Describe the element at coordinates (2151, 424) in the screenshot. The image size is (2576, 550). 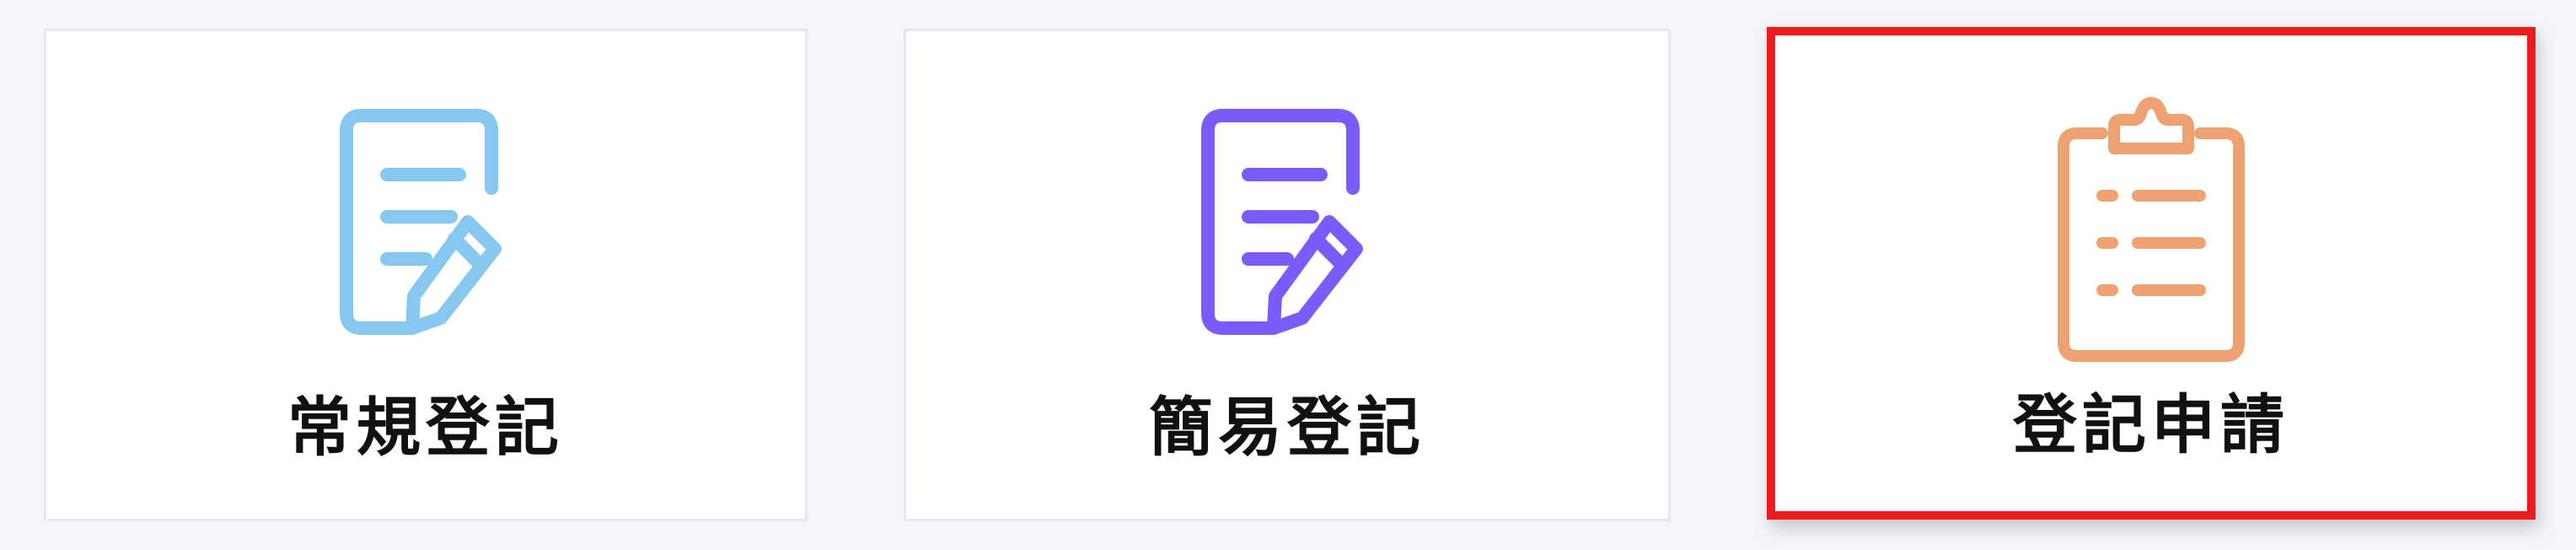
I see `card-label: 登記申請` at that location.